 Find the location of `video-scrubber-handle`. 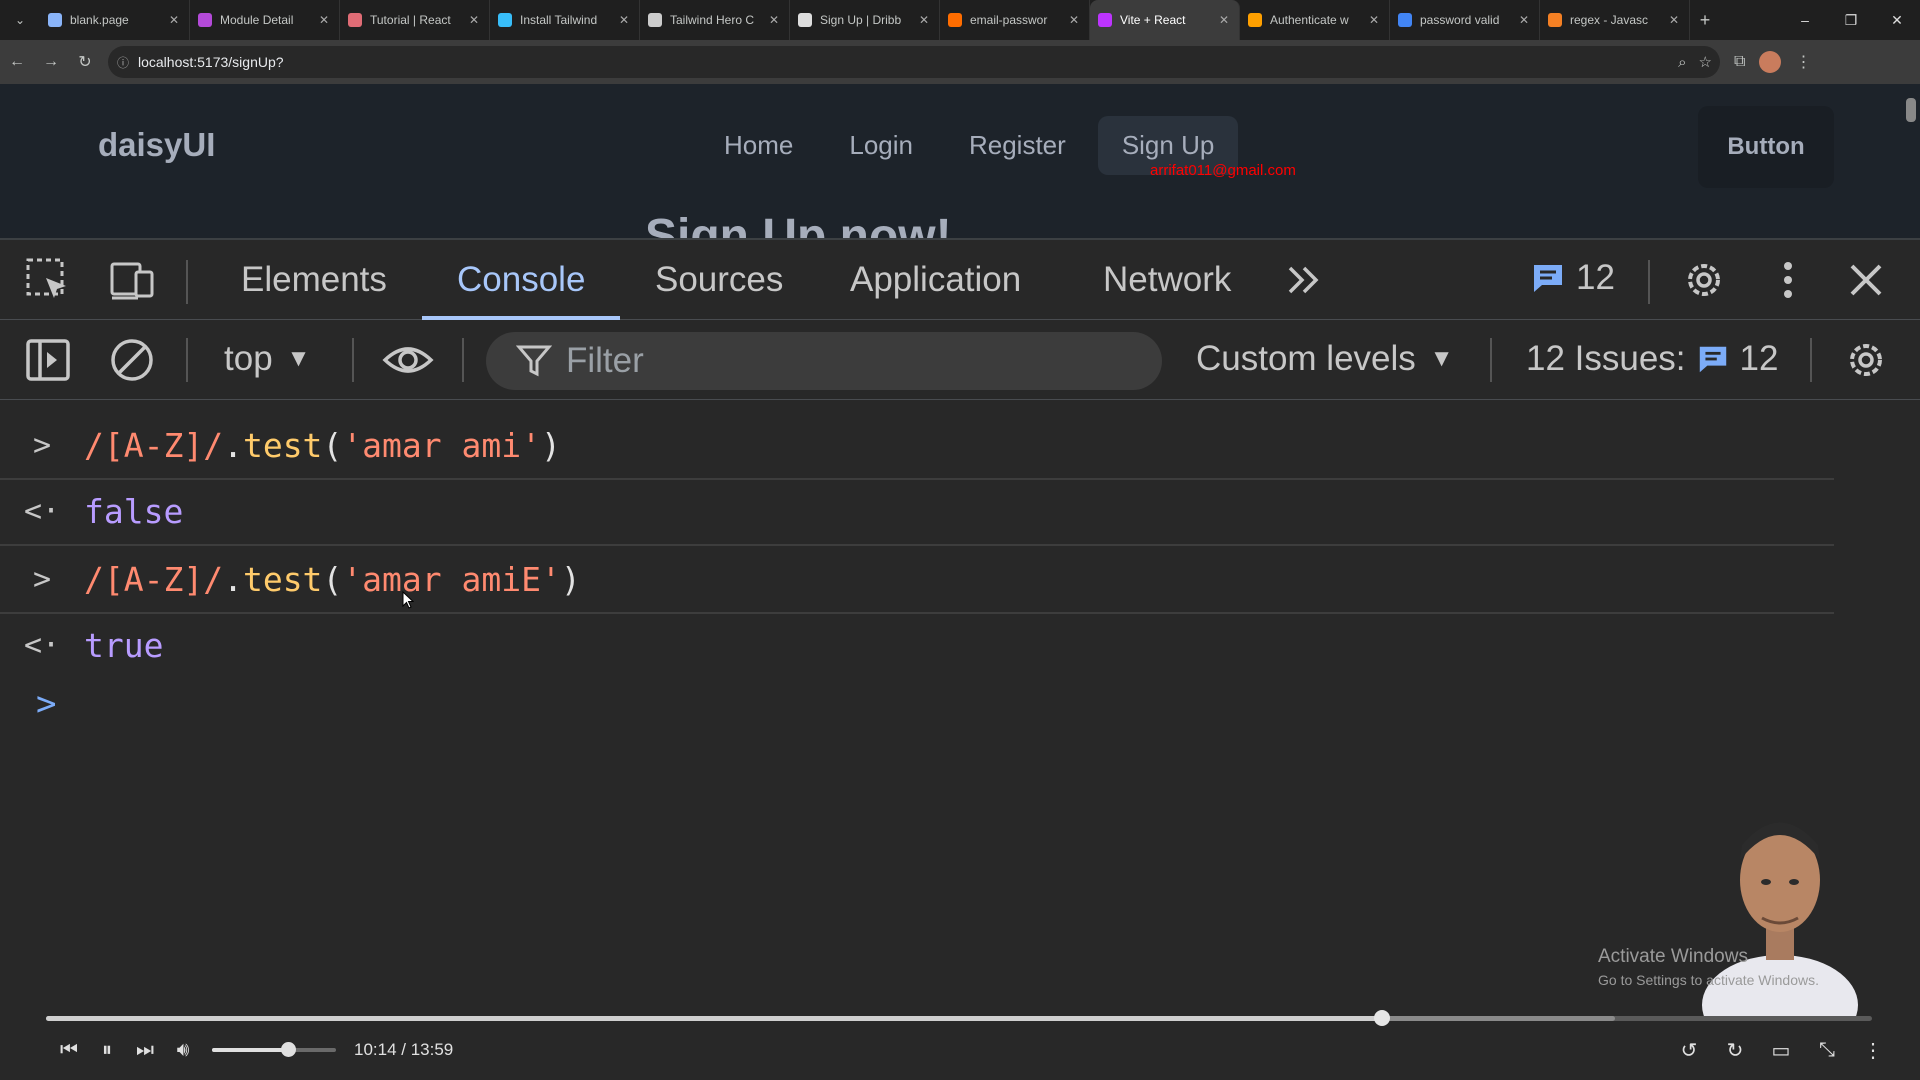

video-scrubber-handle is located at coordinates (1381, 1018).